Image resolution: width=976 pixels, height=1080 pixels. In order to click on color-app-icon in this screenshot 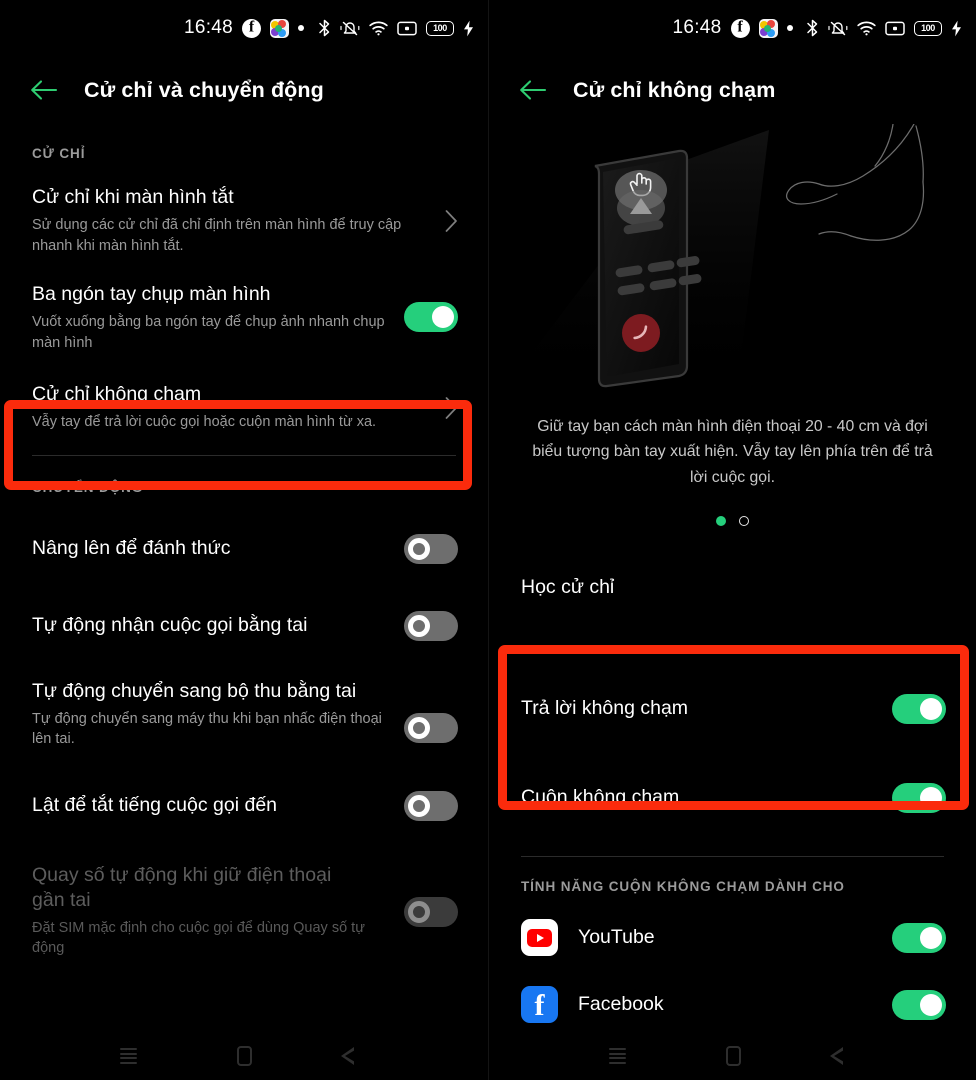, I will do `click(280, 28)`.